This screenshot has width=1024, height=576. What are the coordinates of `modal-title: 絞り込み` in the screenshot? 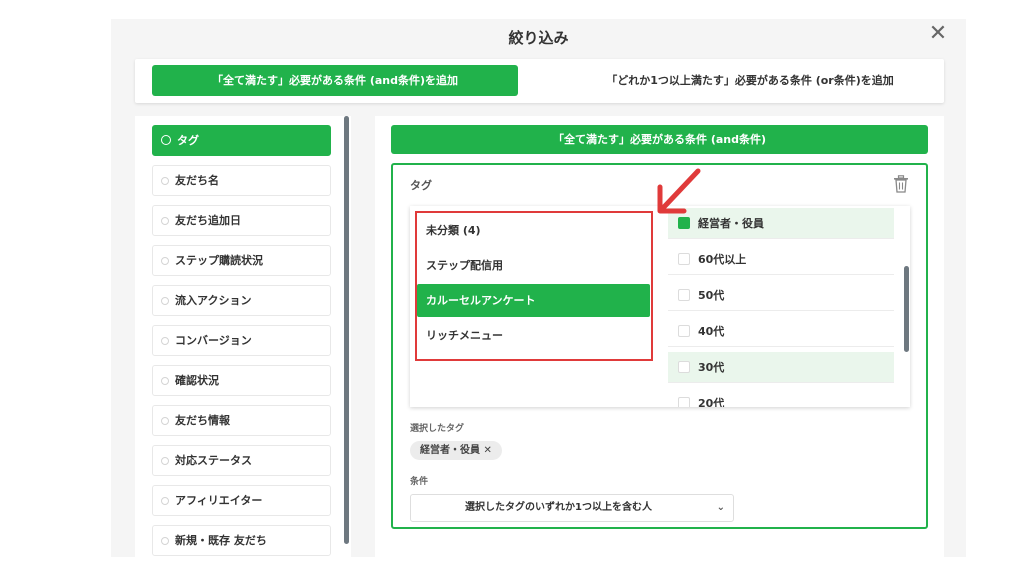 It's located at (538, 38).